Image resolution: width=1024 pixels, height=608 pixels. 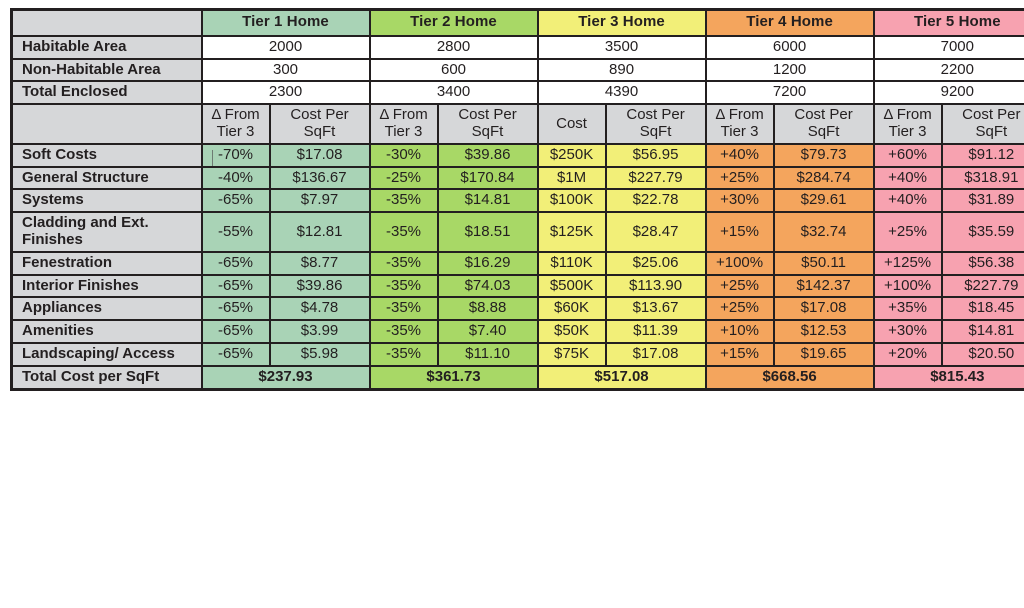 What do you see at coordinates (739, 155) in the screenshot?
I see `cost-cell: +40%` at bounding box center [739, 155].